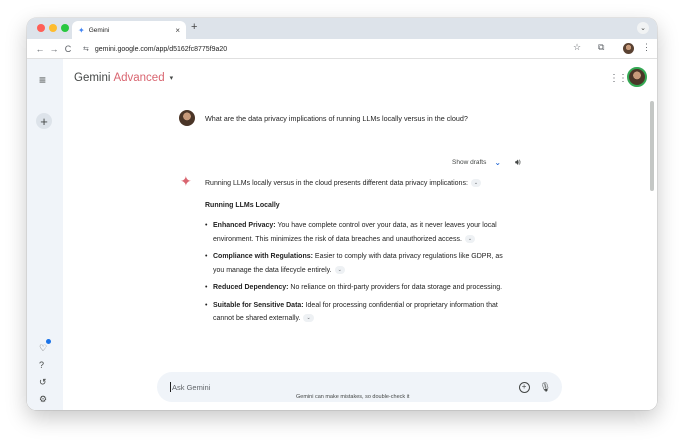 Image resolution: width=685 pixels, height=446 pixels. Describe the element at coordinates (68, 49) in the screenshot. I see `reload-button: C` at that location.